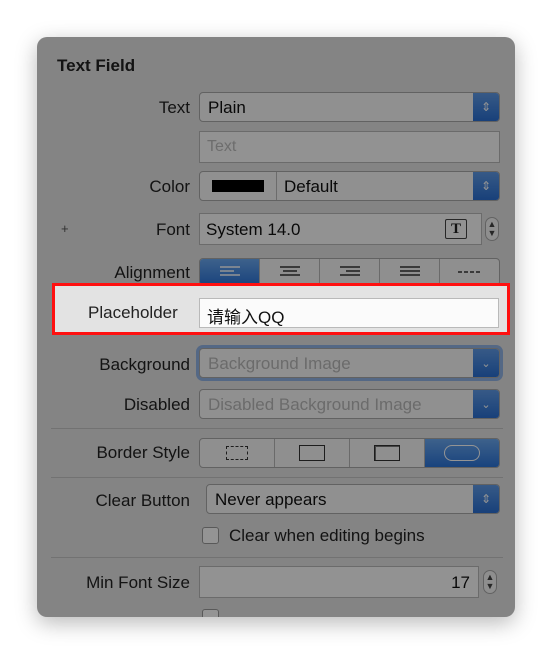 Image resolution: width=552 pixels, height=654 pixels. Describe the element at coordinates (222, 146) in the screenshot. I see `text-input-placeholder: Text` at that location.